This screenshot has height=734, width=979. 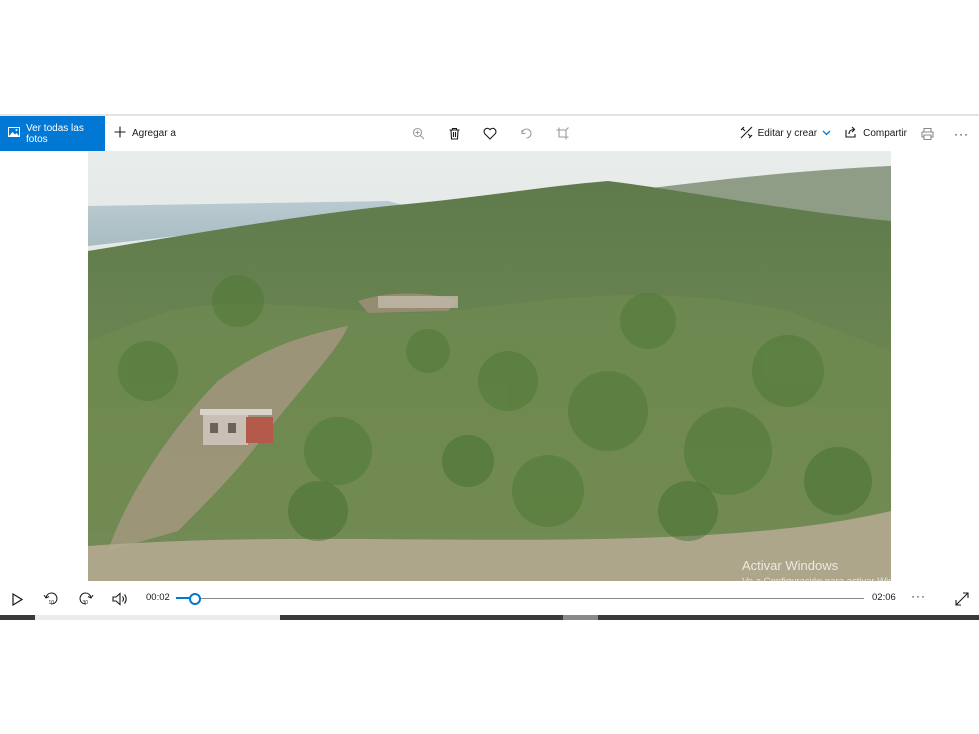 What do you see at coordinates (51, 599) in the screenshot?
I see `rewind-10-icon: 10` at bounding box center [51, 599].